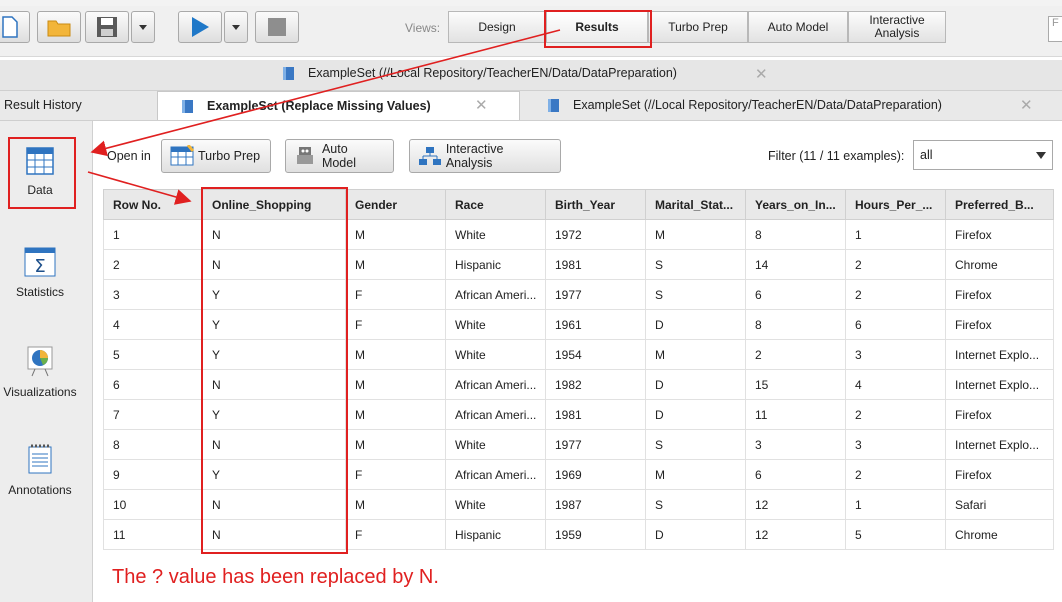 The image size is (1062, 602). What do you see at coordinates (485, 156) in the screenshot?
I see `open-interactive-analysis-button: Interactive Analysis` at bounding box center [485, 156].